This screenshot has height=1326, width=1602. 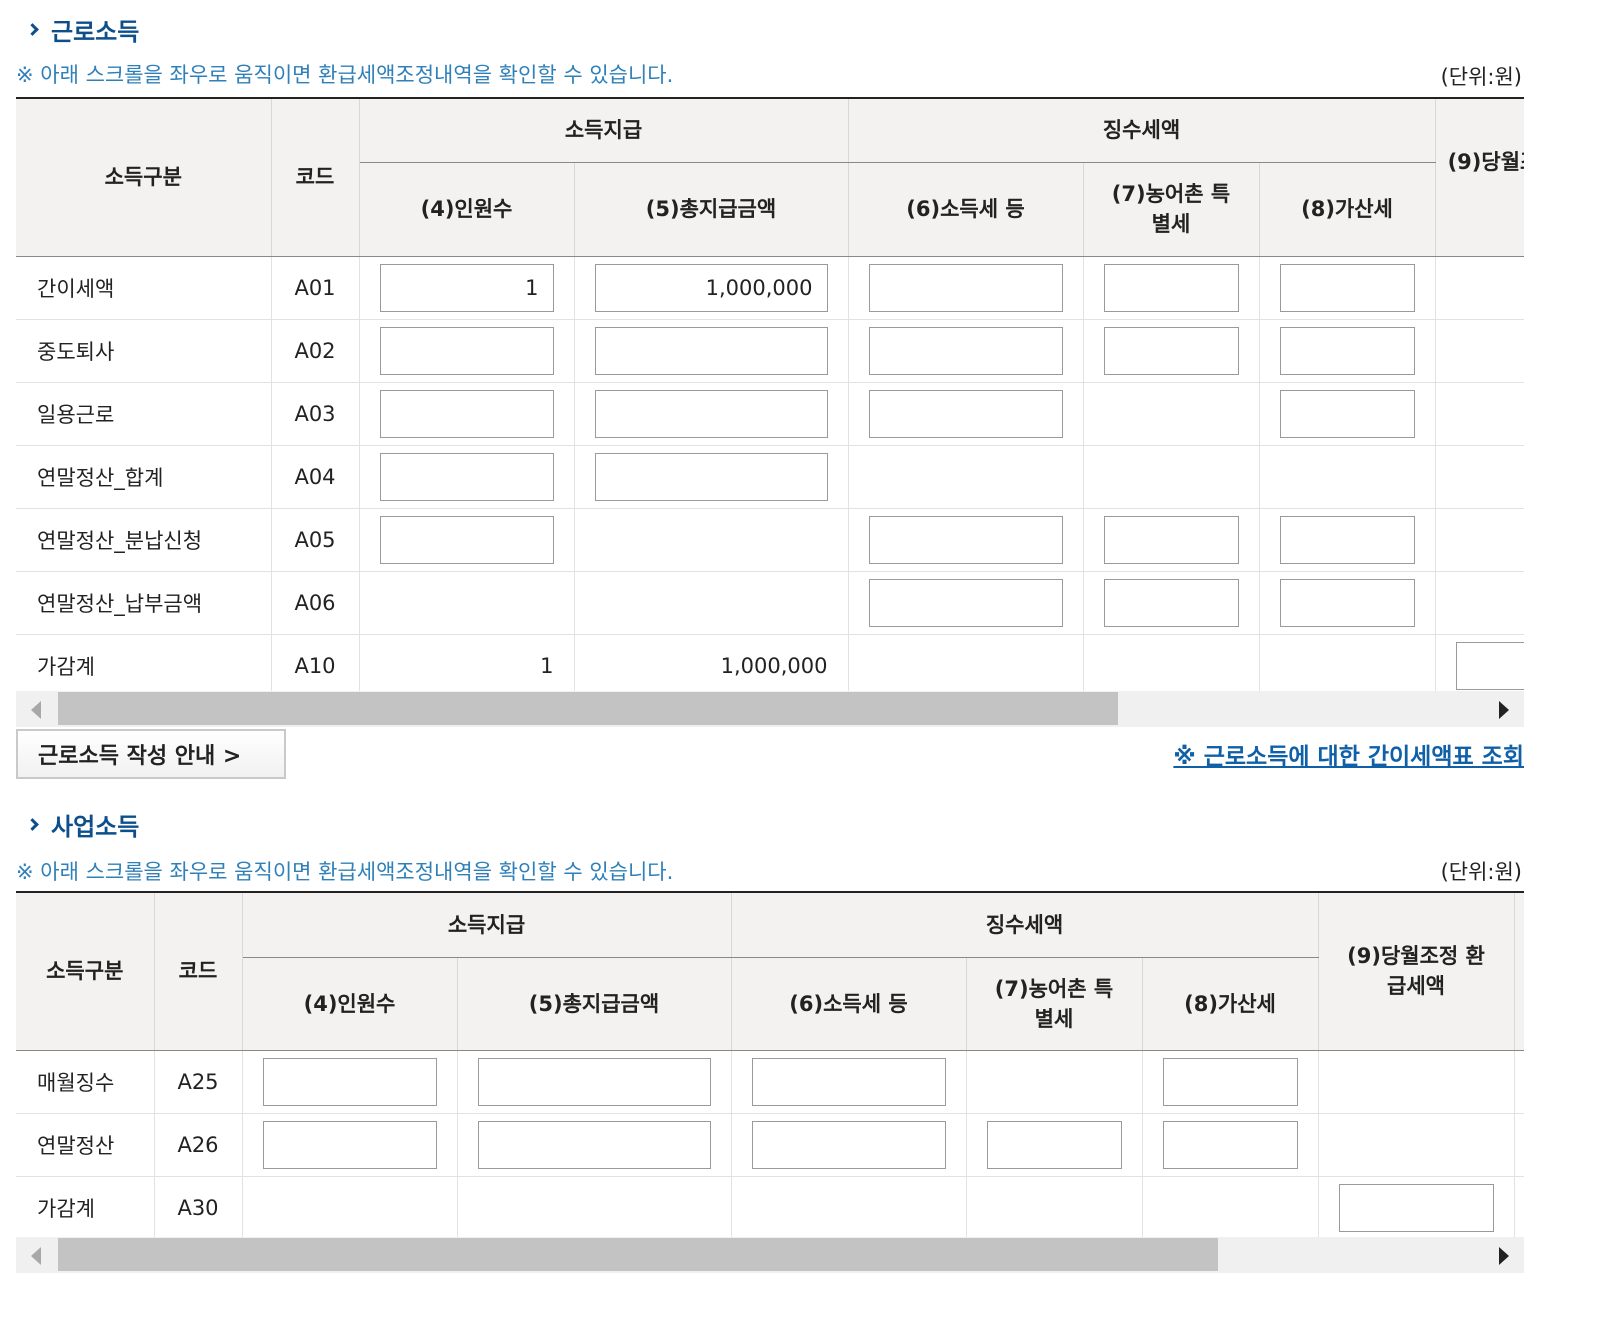 What do you see at coordinates (315, 663) in the screenshot?
I see `row-code: A10` at bounding box center [315, 663].